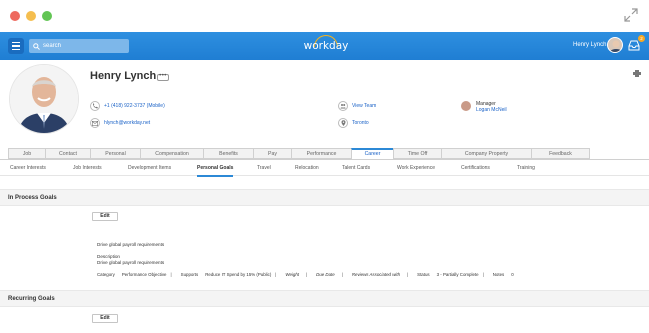  What do you see at coordinates (238, 274) in the screenshot?
I see `supports-value: Reduce IT Spend by 15% (Public)` at bounding box center [238, 274].